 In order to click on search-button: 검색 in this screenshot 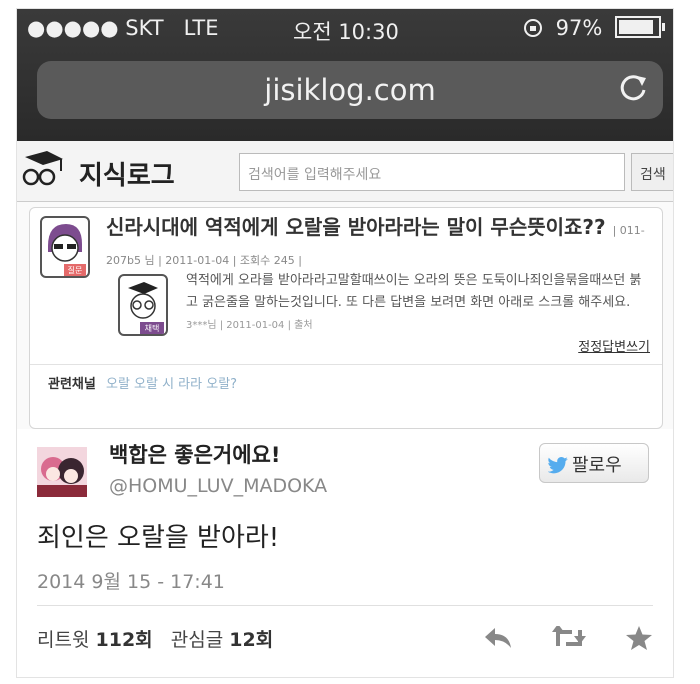, I will do `click(652, 172)`.